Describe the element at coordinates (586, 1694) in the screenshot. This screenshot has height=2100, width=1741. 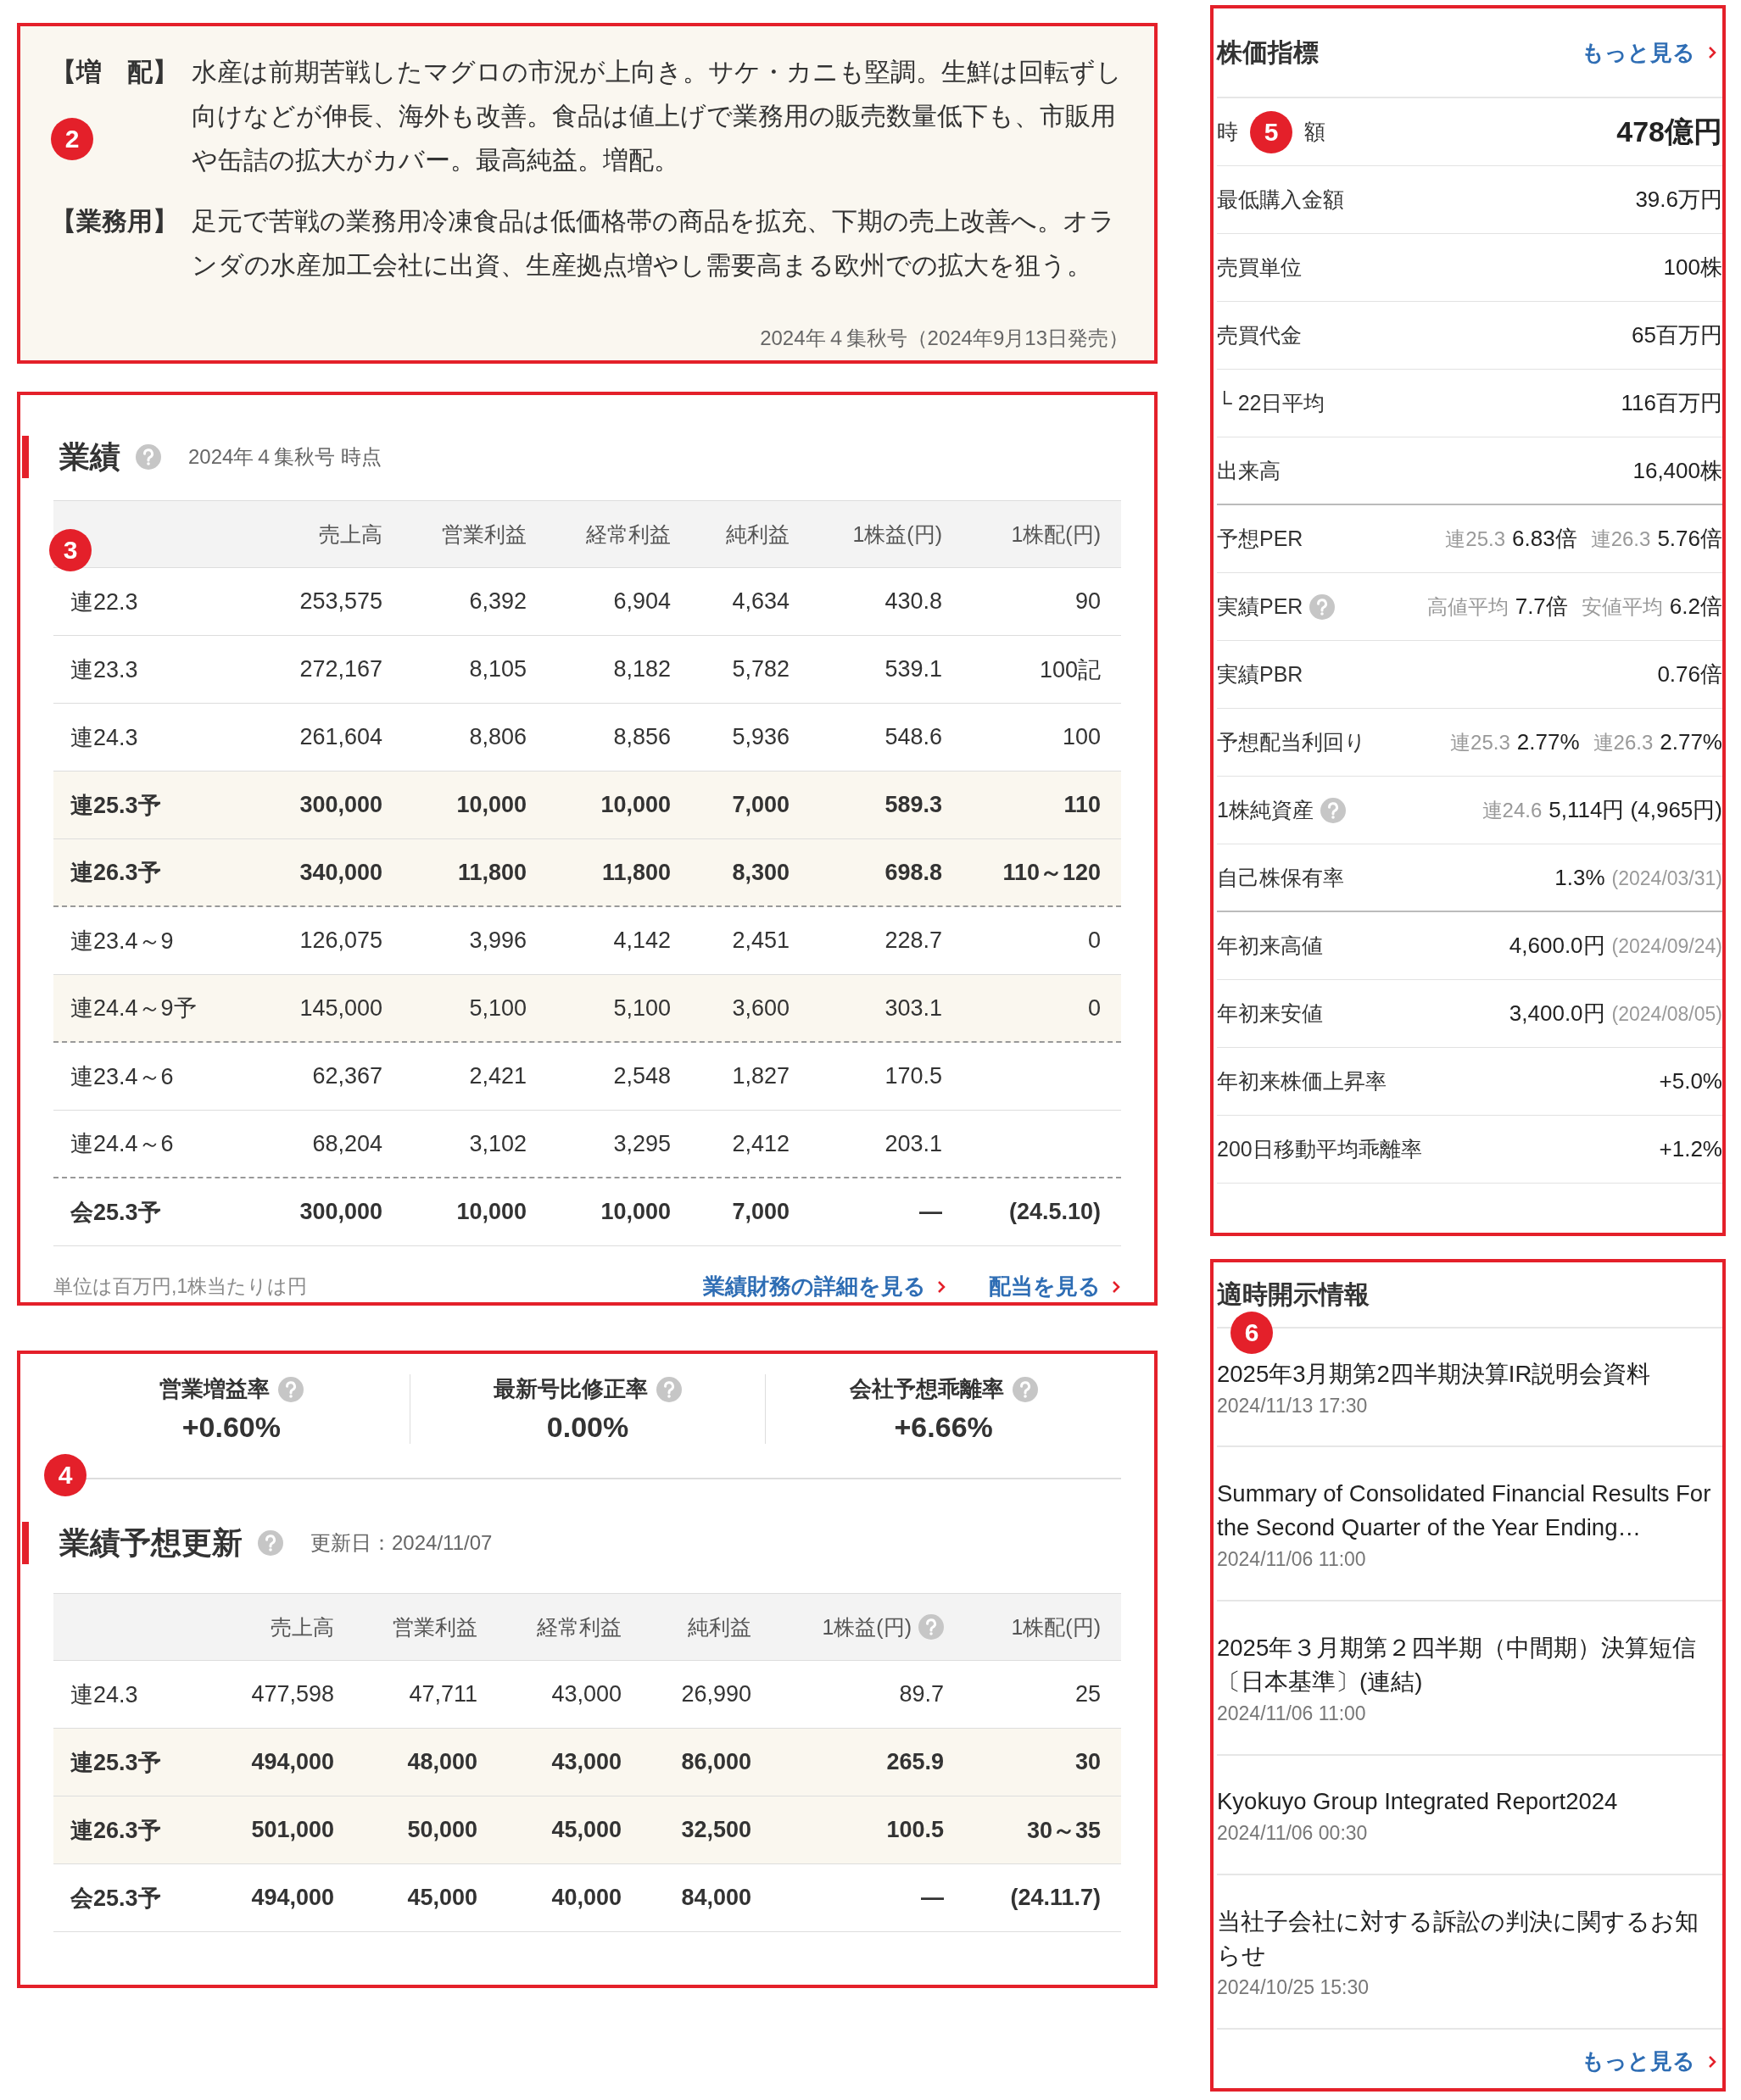
I see `table-cell-text: 43,000` at that location.